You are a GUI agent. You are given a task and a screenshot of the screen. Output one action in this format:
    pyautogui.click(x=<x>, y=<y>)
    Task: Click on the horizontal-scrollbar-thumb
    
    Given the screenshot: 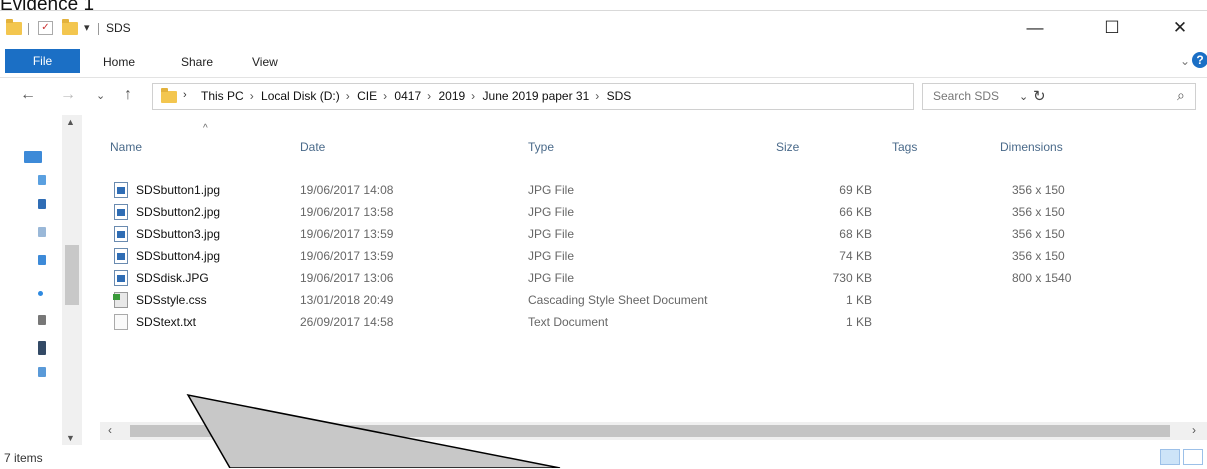 What is the action you would take?
    pyautogui.click(x=650, y=431)
    